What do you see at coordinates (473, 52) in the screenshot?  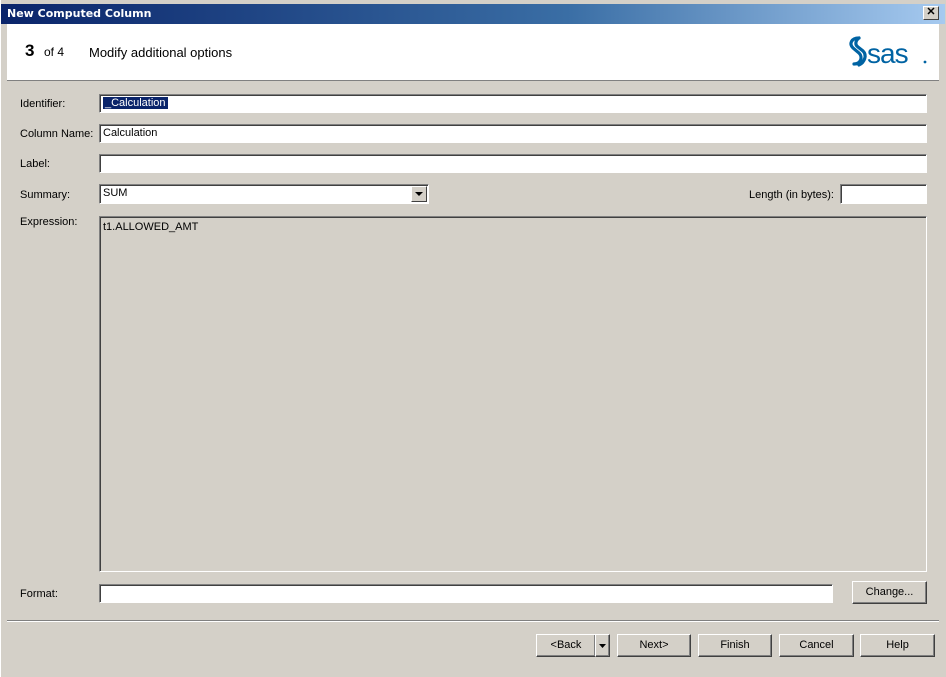 I see `wizard-header: 3 of 4 Modify additional options sas` at bounding box center [473, 52].